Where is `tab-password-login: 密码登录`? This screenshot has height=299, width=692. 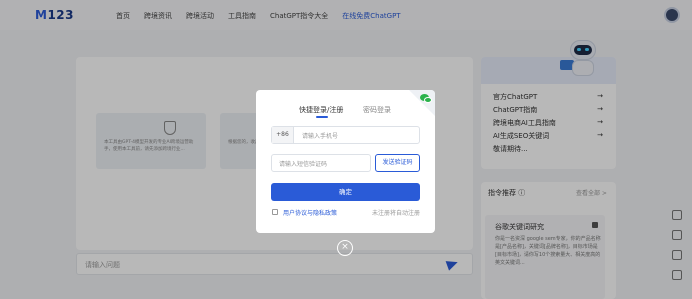 tab-password-login: 密码登录 is located at coordinates (377, 110).